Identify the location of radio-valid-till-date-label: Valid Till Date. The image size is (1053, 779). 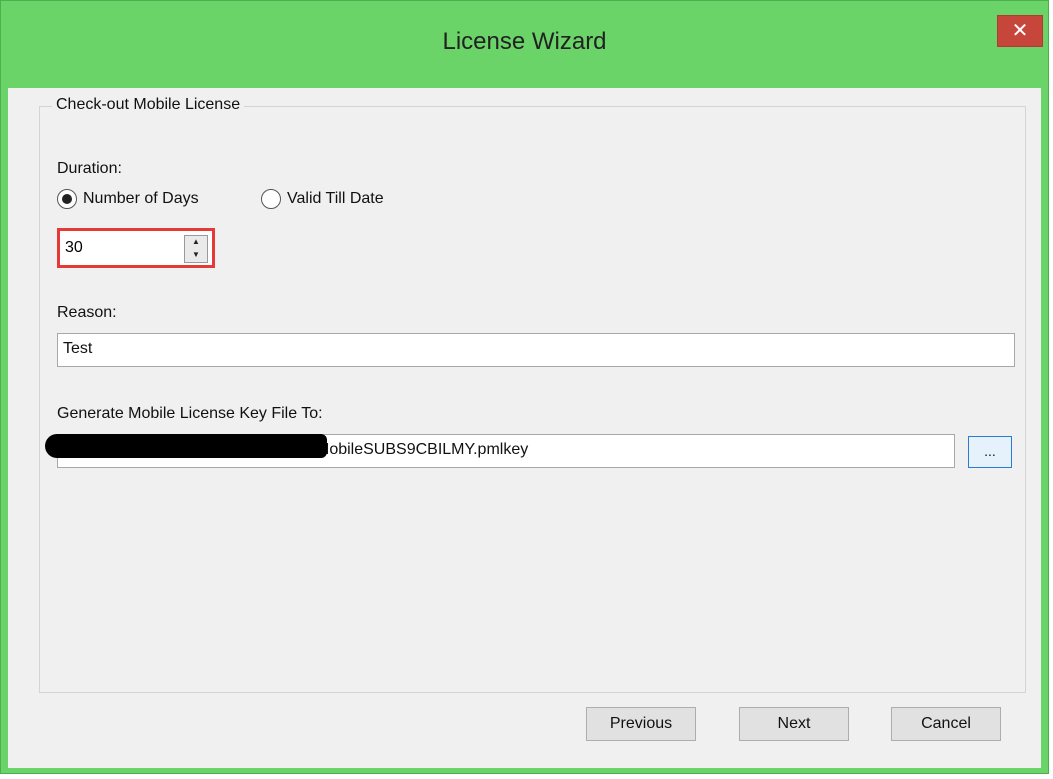
(335, 198).